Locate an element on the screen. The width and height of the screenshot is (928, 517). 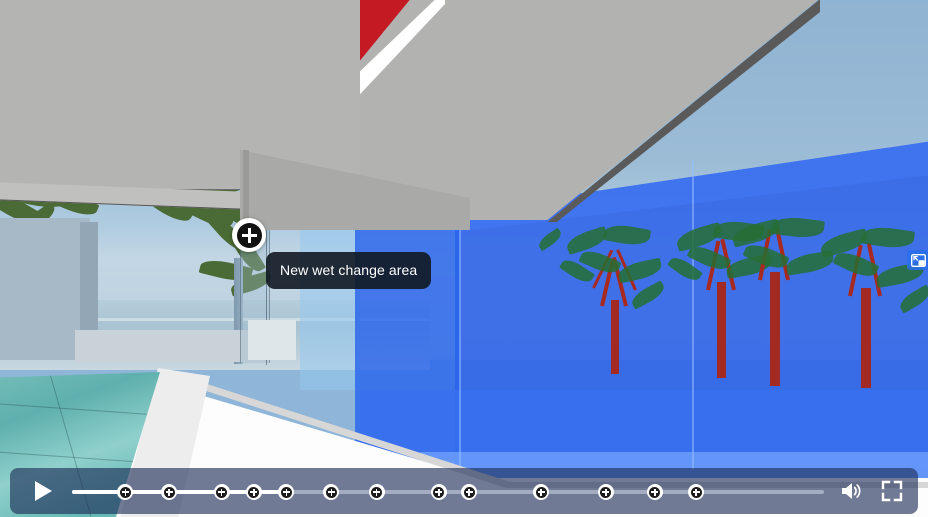
volume-button is located at coordinates (852, 491).